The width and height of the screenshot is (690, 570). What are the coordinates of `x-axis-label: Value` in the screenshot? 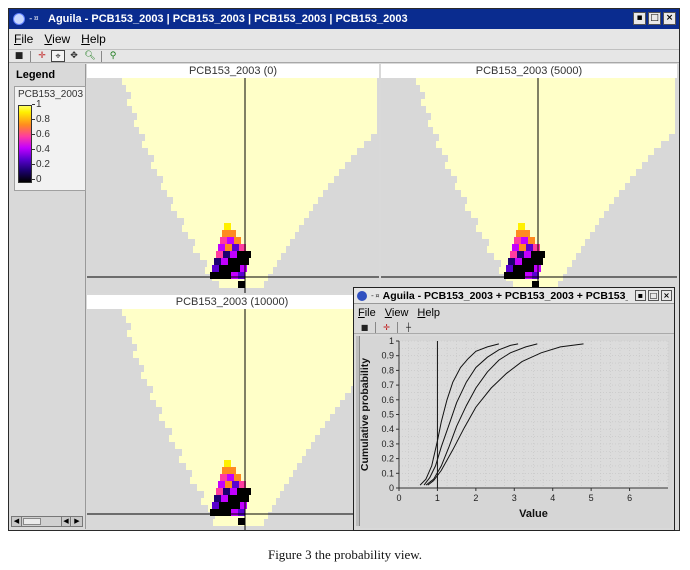 It's located at (533, 514).